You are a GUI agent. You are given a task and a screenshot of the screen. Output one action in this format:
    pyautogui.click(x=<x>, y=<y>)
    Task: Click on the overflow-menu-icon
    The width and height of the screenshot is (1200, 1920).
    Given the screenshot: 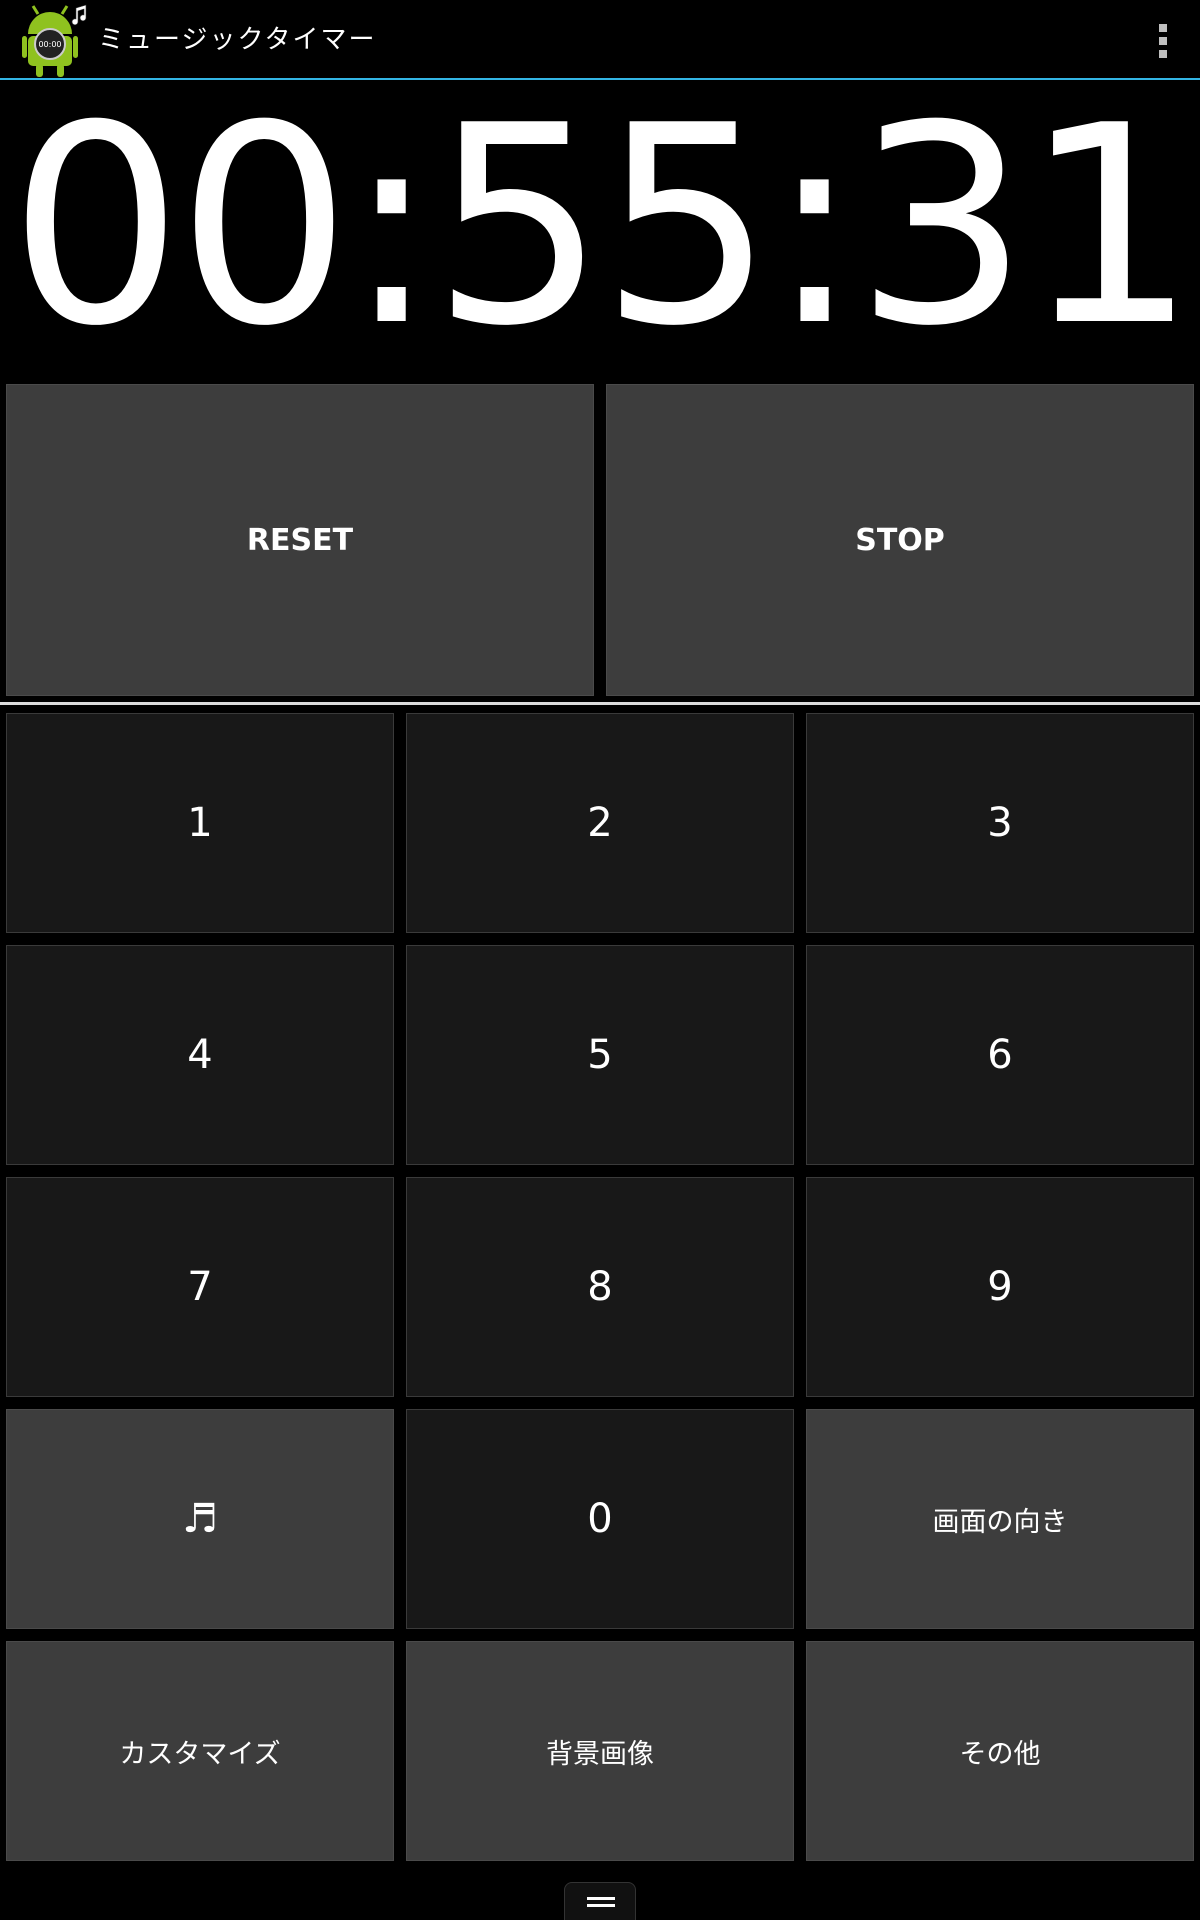 What is the action you would take?
    pyautogui.click(x=1163, y=41)
    